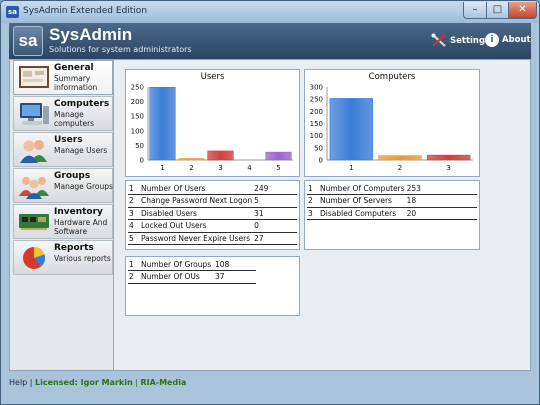 The image size is (540, 405). Describe the element at coordinates (74, 119) in the screenshot. I see `sidebar-item-subtitle: Manage computers` at that location.